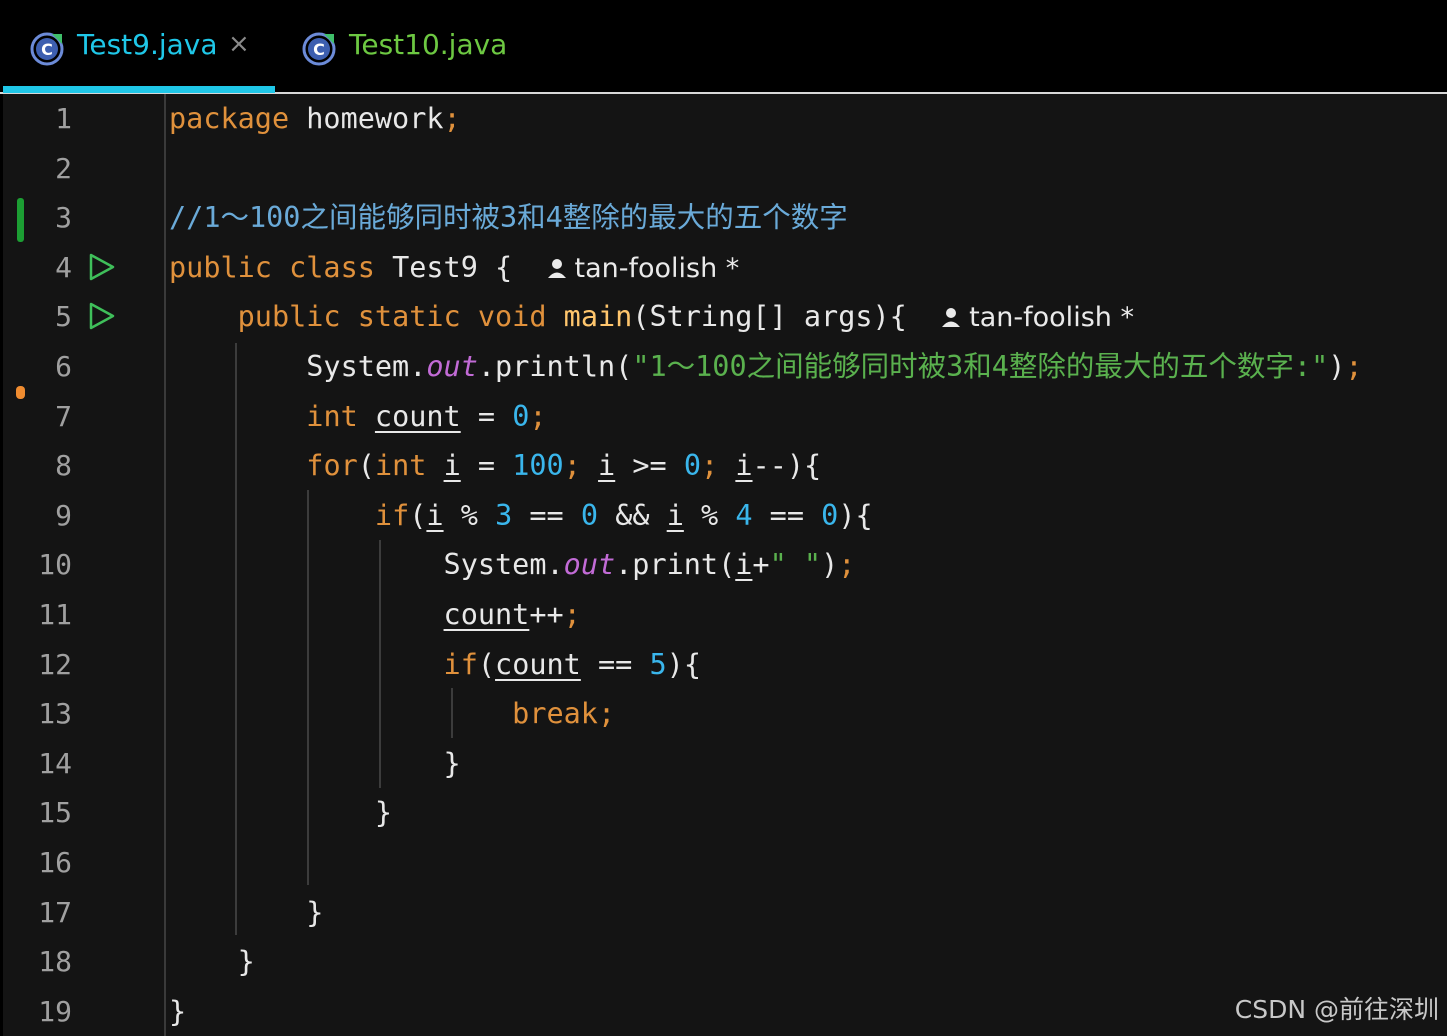  I want to click on code-token: 3, so click(504, 515).